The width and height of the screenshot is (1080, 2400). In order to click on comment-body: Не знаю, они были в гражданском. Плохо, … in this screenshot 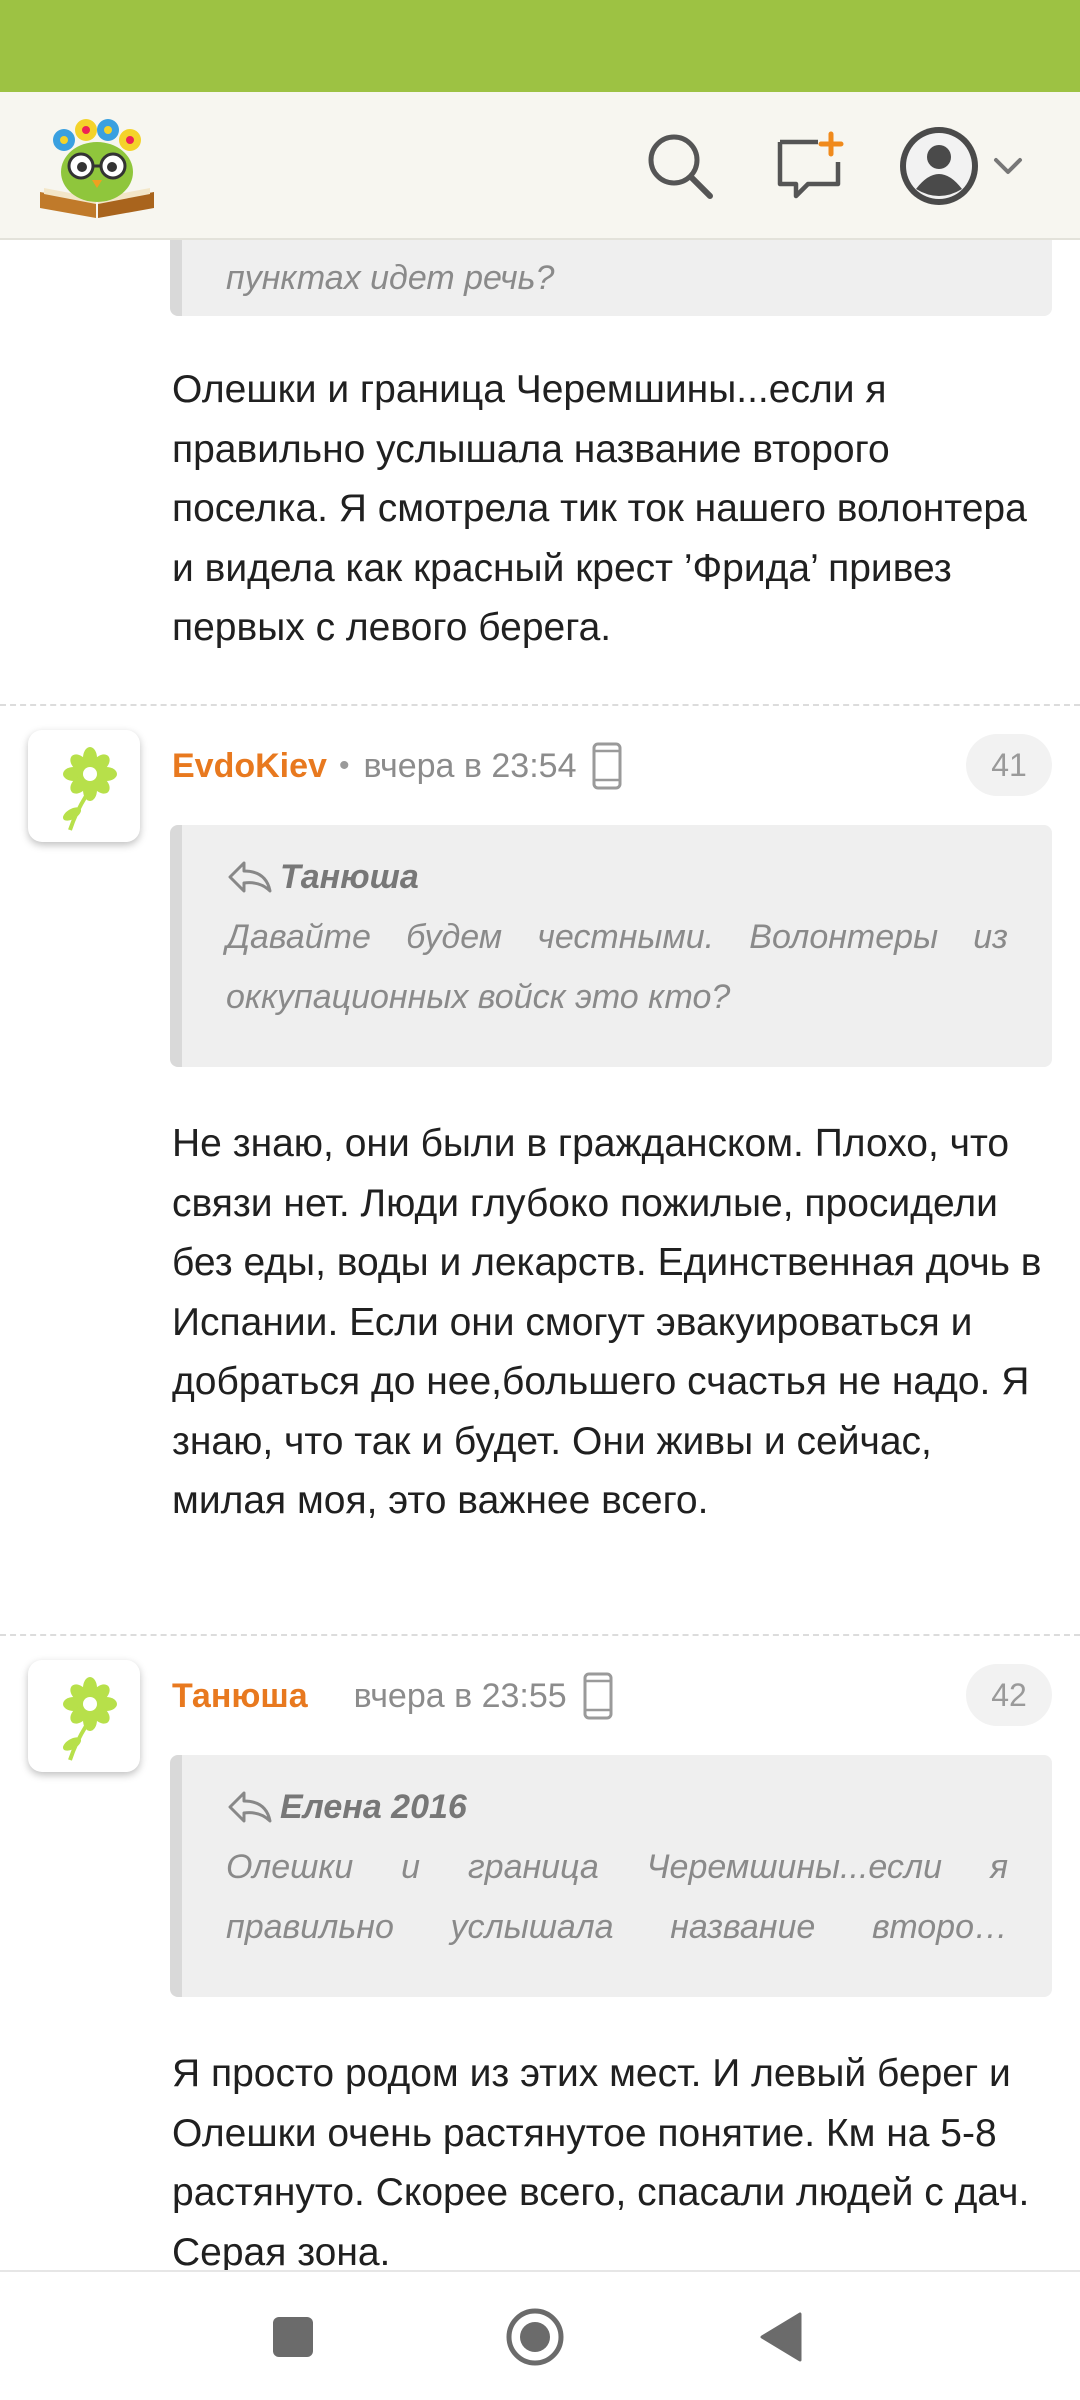, I will do `click(607, 1322)`.